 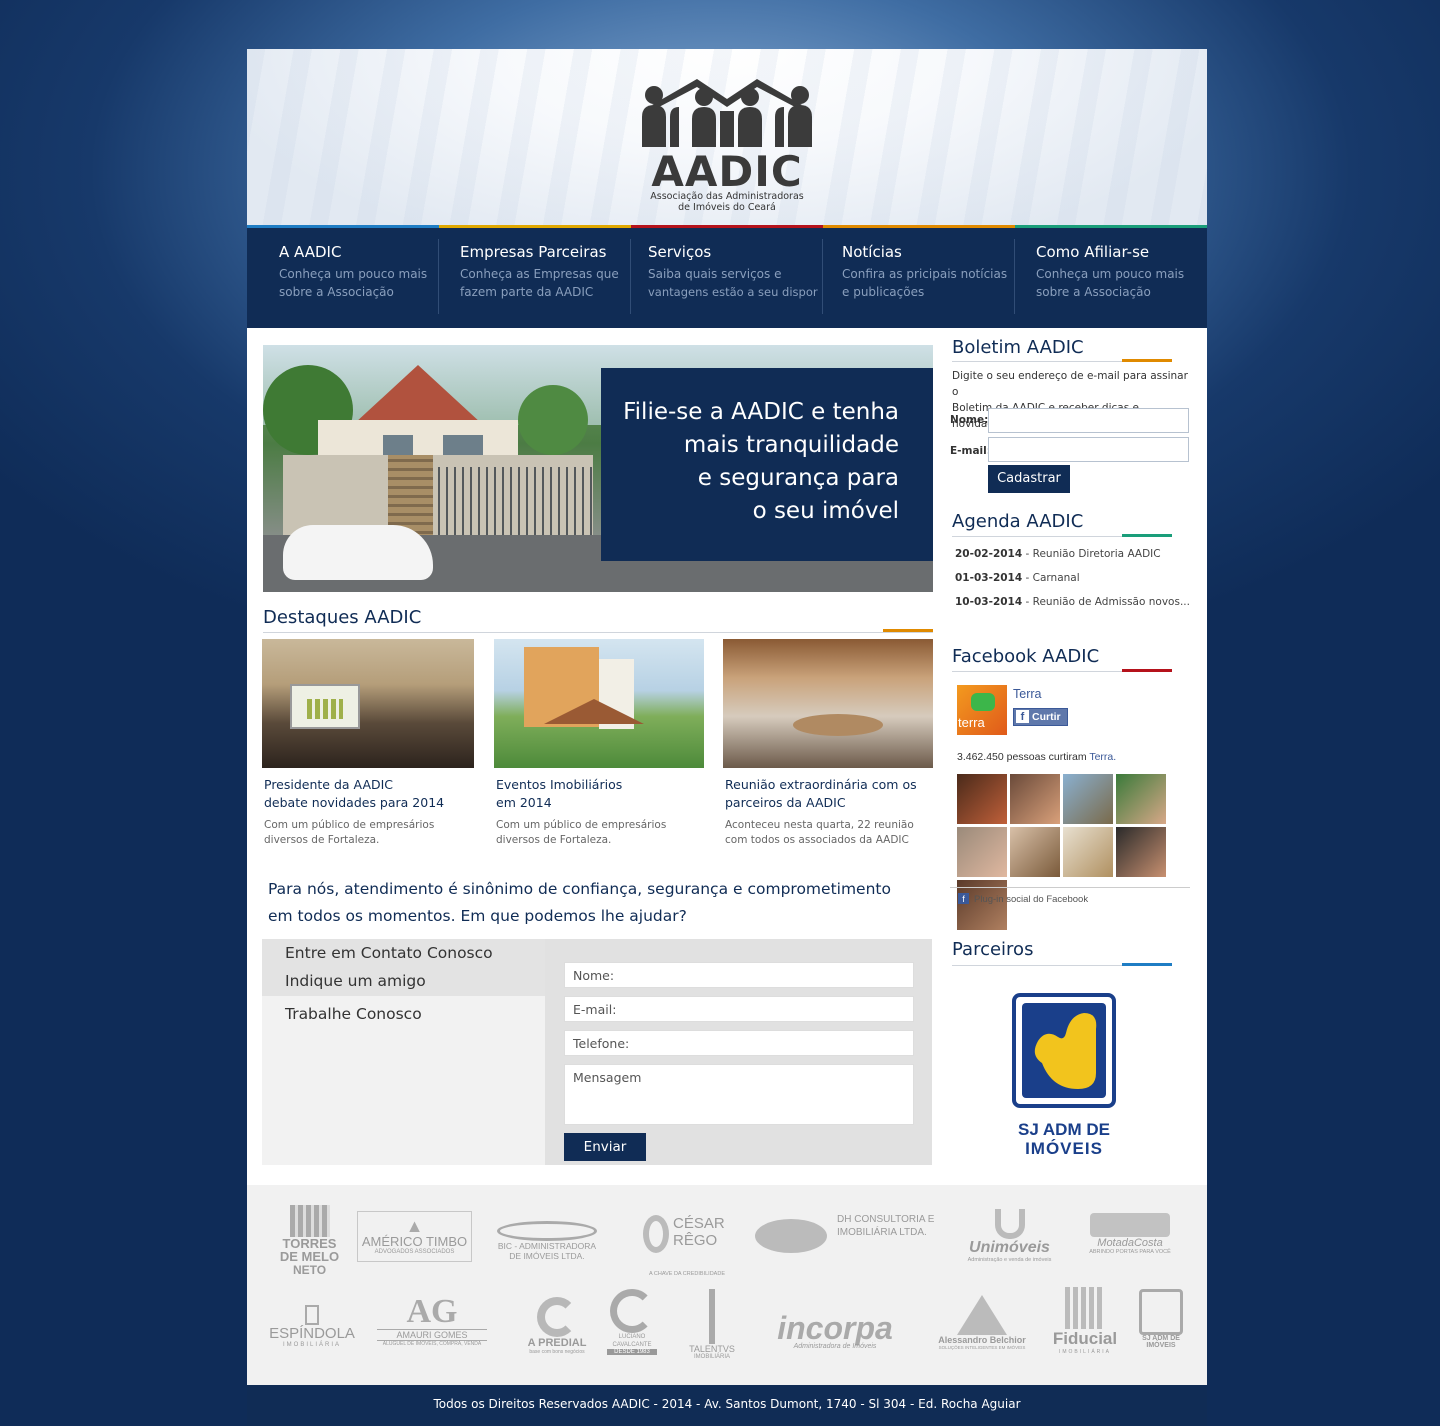 I want to click on highlights-title: Destaques AADIC, so click(x=342, y=617).